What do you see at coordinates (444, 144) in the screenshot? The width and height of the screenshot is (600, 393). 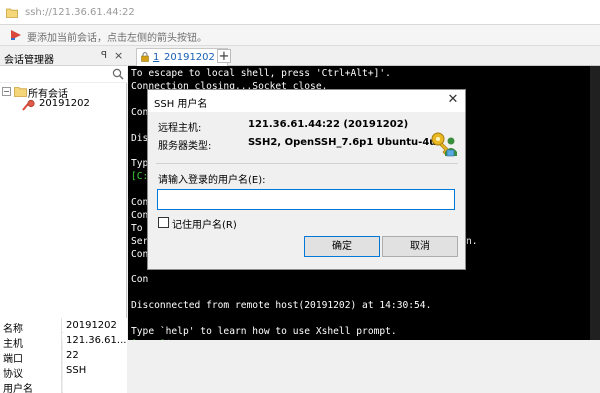 I see `key-user-icon` at bounding box center [444, 144].